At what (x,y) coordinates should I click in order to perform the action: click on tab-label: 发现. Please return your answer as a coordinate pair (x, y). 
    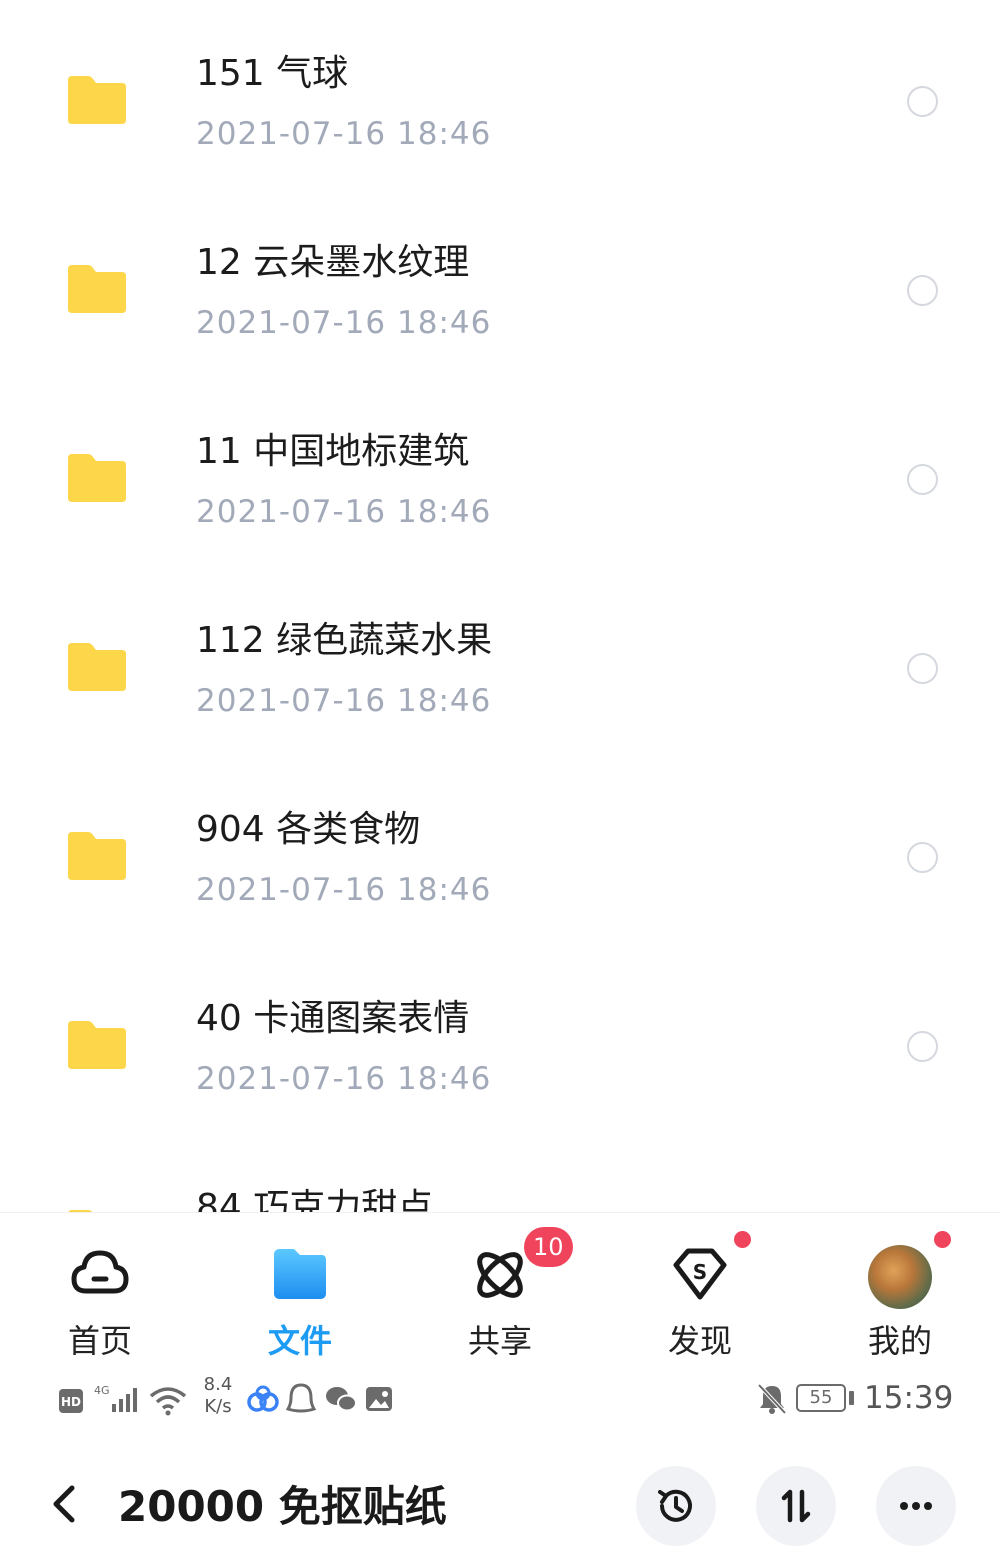
    Looking at the image, I should click on (699, 1341).